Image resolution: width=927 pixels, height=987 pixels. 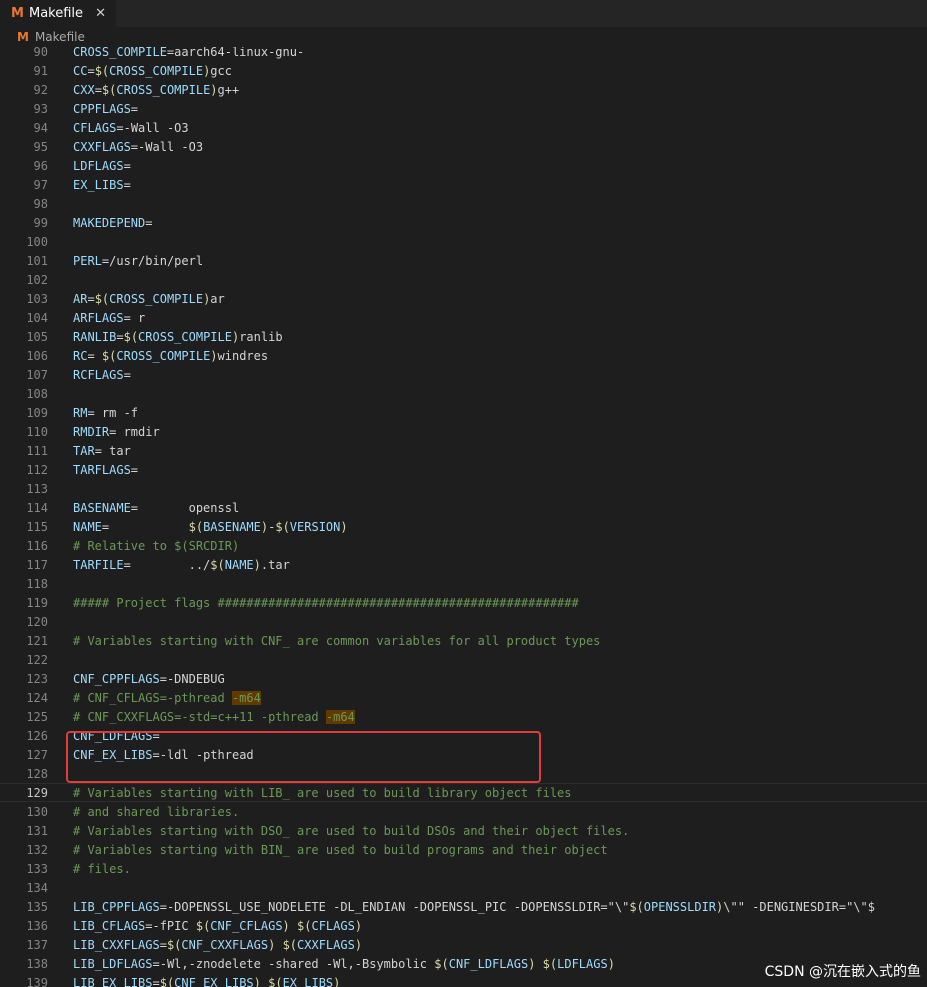 I want to click on code-line: 114 BASENAME= openssl, so click(x=463, y=508).